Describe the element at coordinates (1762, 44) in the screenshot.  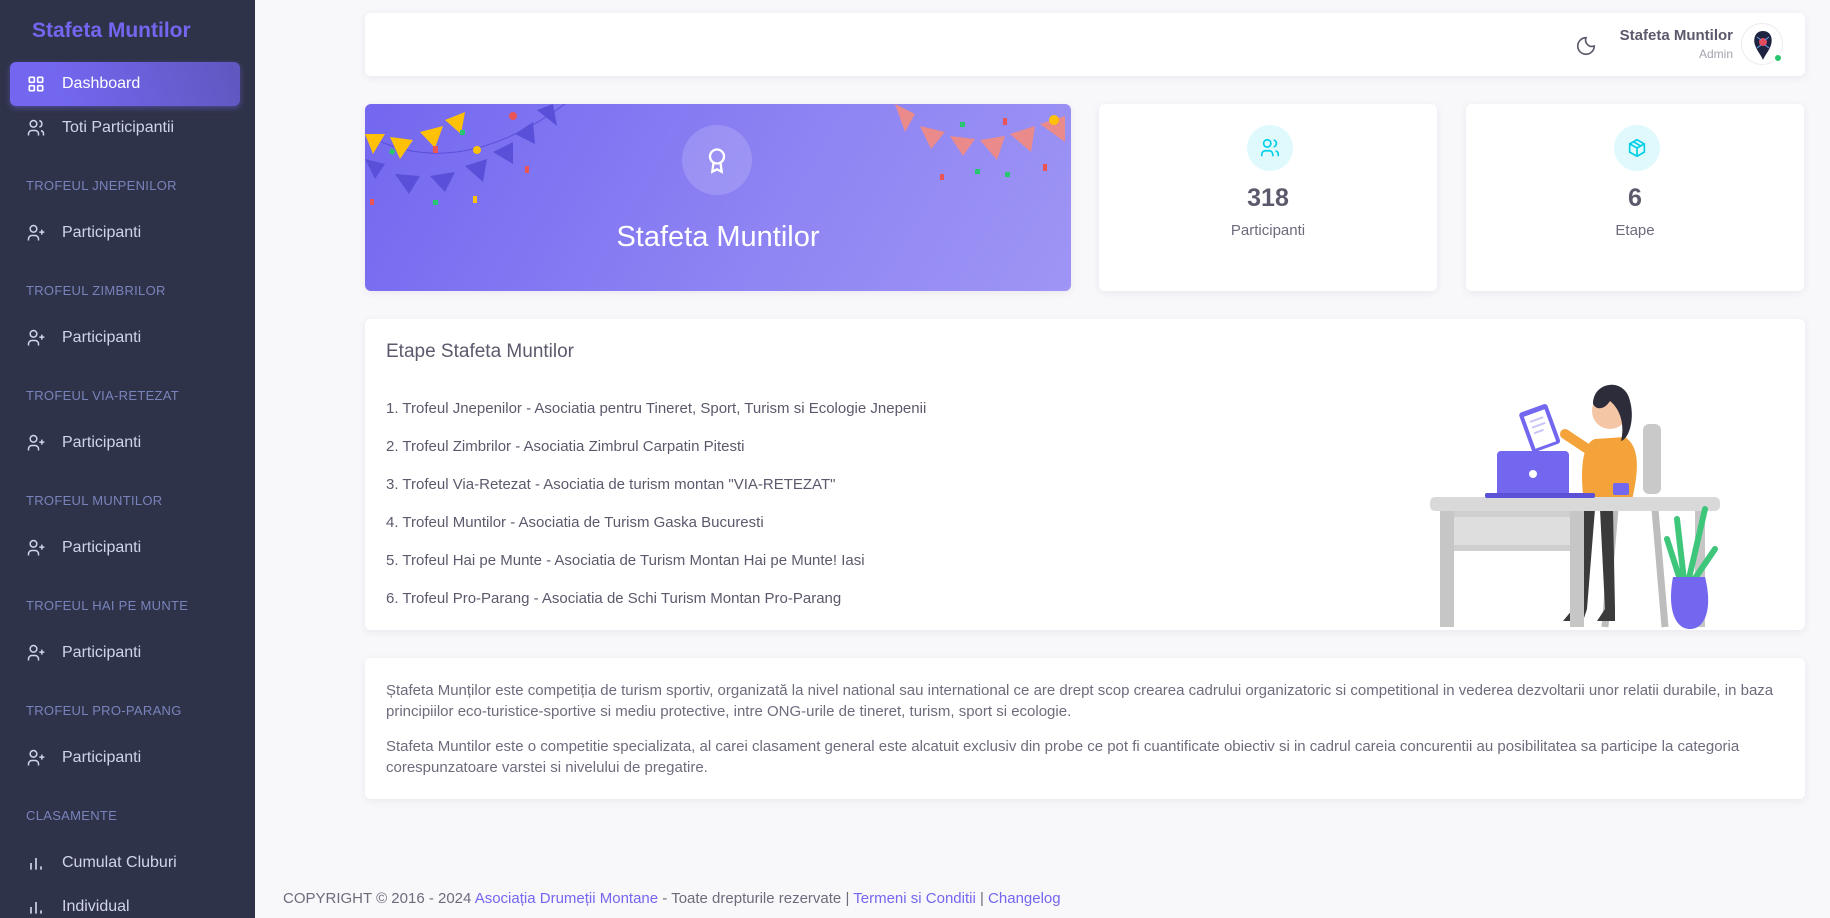
I see `avatar` at that location.